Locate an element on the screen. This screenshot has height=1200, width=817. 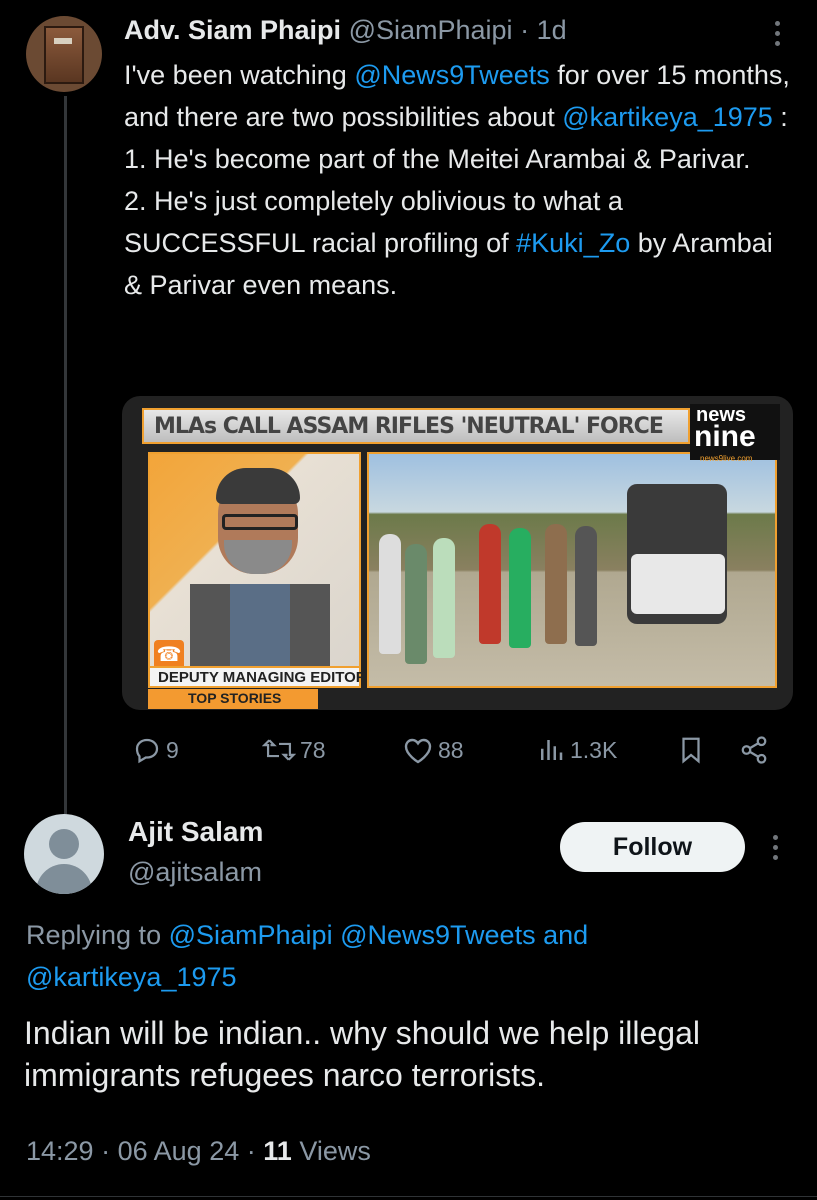
repost-button: 78 is located at coordinates (294, 750).